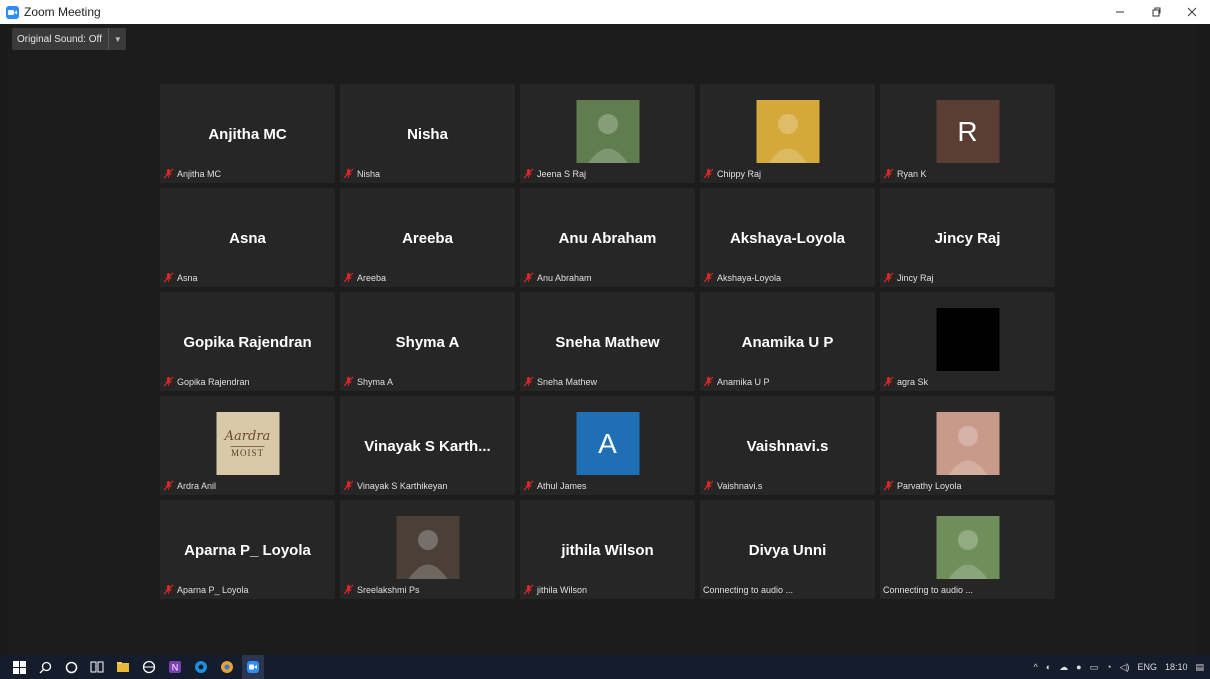  I want to click on participant-tile: Parvathy Loyola, so click(967, 445).